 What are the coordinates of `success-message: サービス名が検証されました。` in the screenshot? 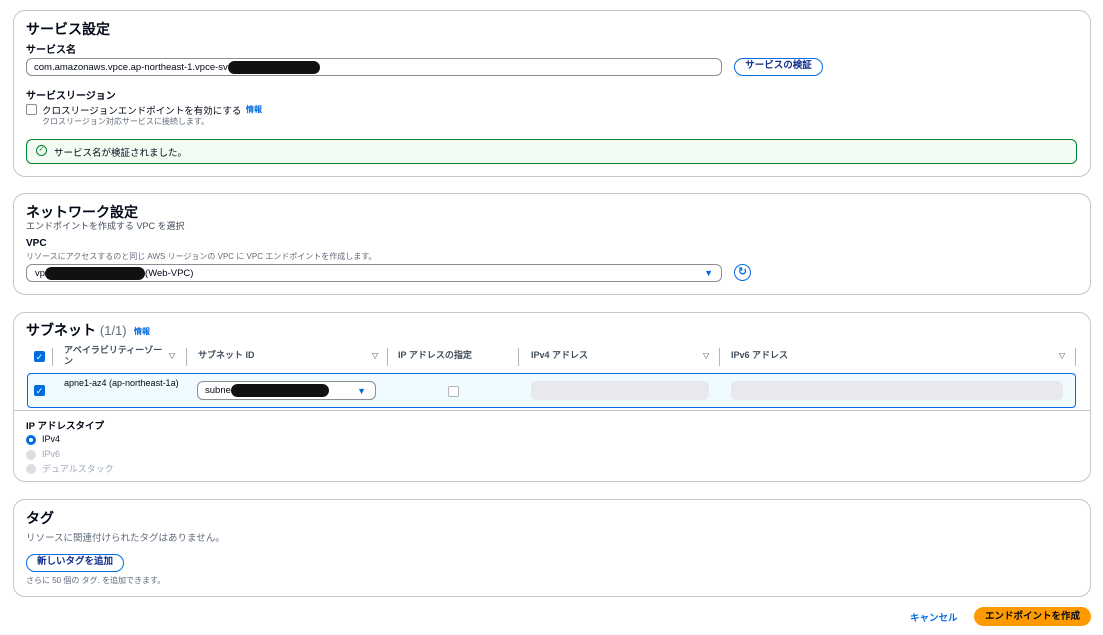 It's located at (121, 153).